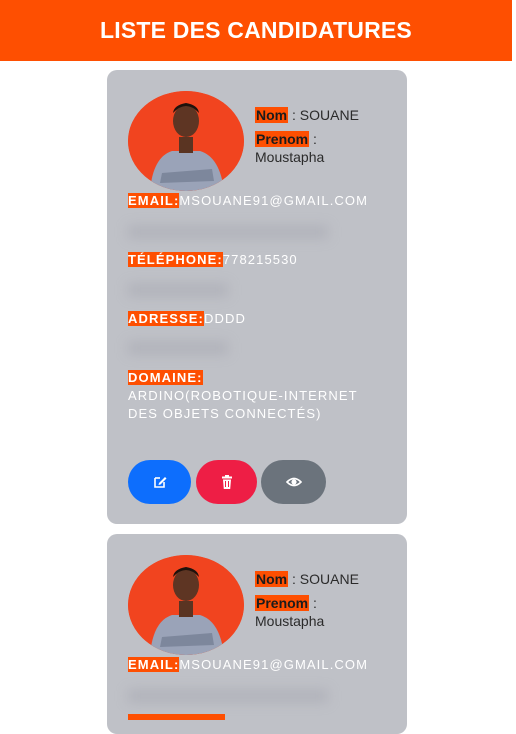 The width and height of the screenshot is (516, 734). I want to click on page-title: LISTE DES CANDIDATURES, so click(256, 30).